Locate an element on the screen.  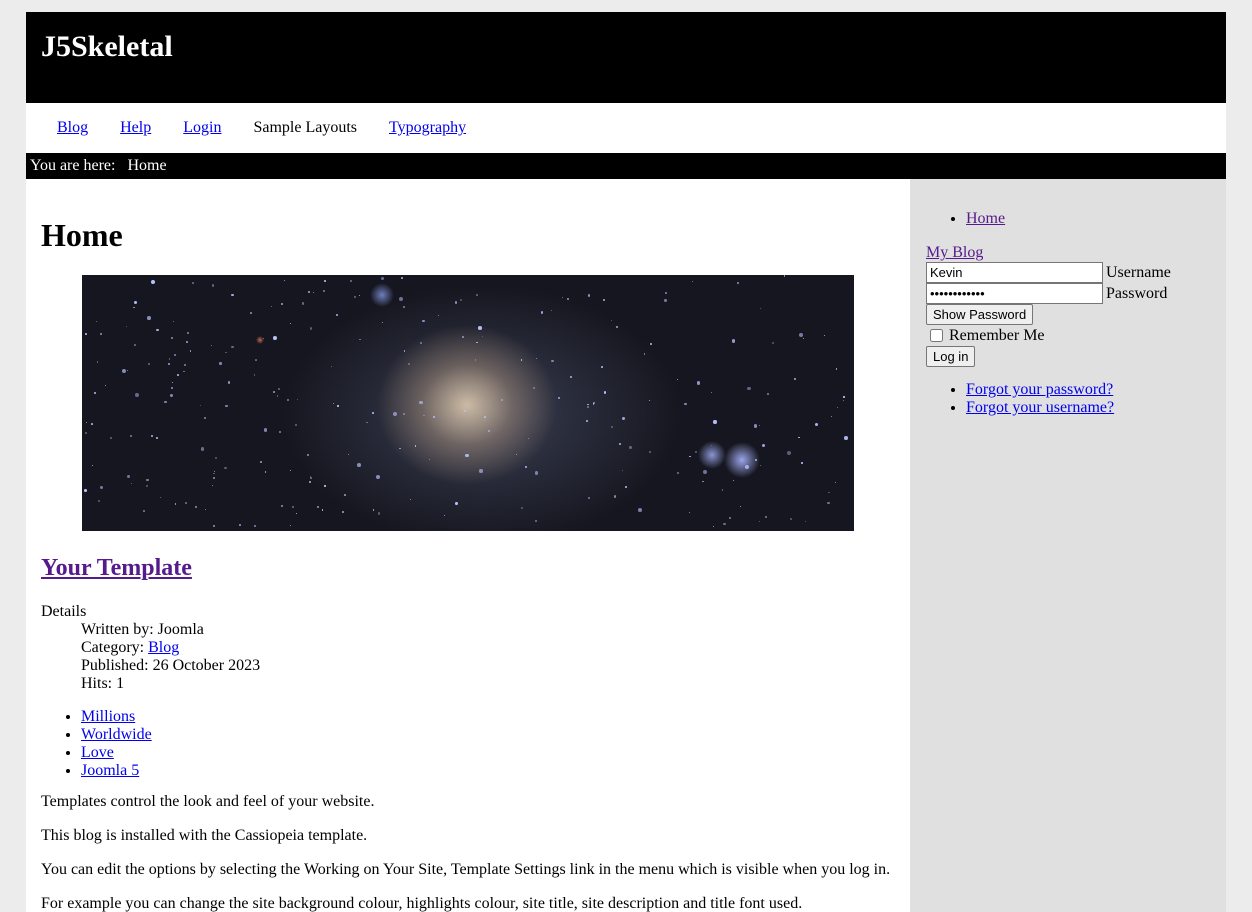
forgot-password-link: Forgot your password? is located at coordinates (1039, 389).